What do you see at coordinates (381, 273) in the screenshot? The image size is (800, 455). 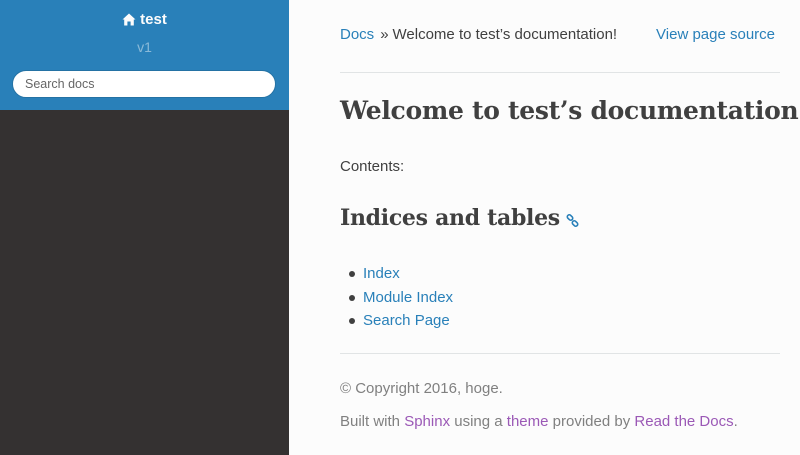 I see `index-link: Index` at bounding box center [381, 273].